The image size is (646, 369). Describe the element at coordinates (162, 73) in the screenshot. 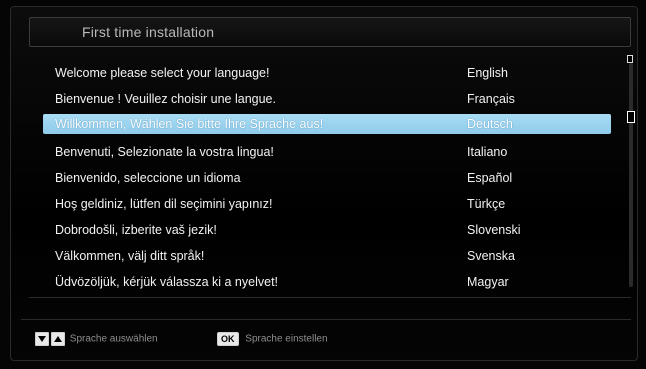

I see `welcome-message: Welcome please select your language!` at that location.